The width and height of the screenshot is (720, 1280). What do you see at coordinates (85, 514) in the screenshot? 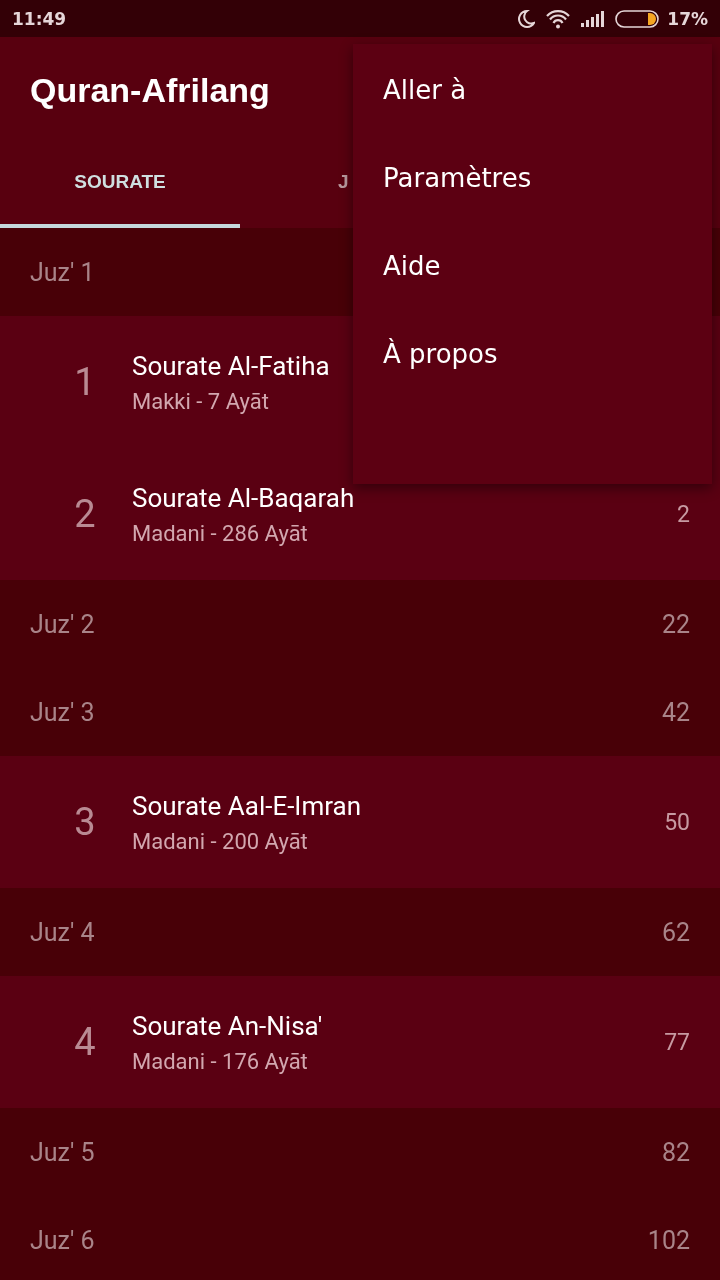
I see `surah-number: 2` at bounding box center [85, 514].